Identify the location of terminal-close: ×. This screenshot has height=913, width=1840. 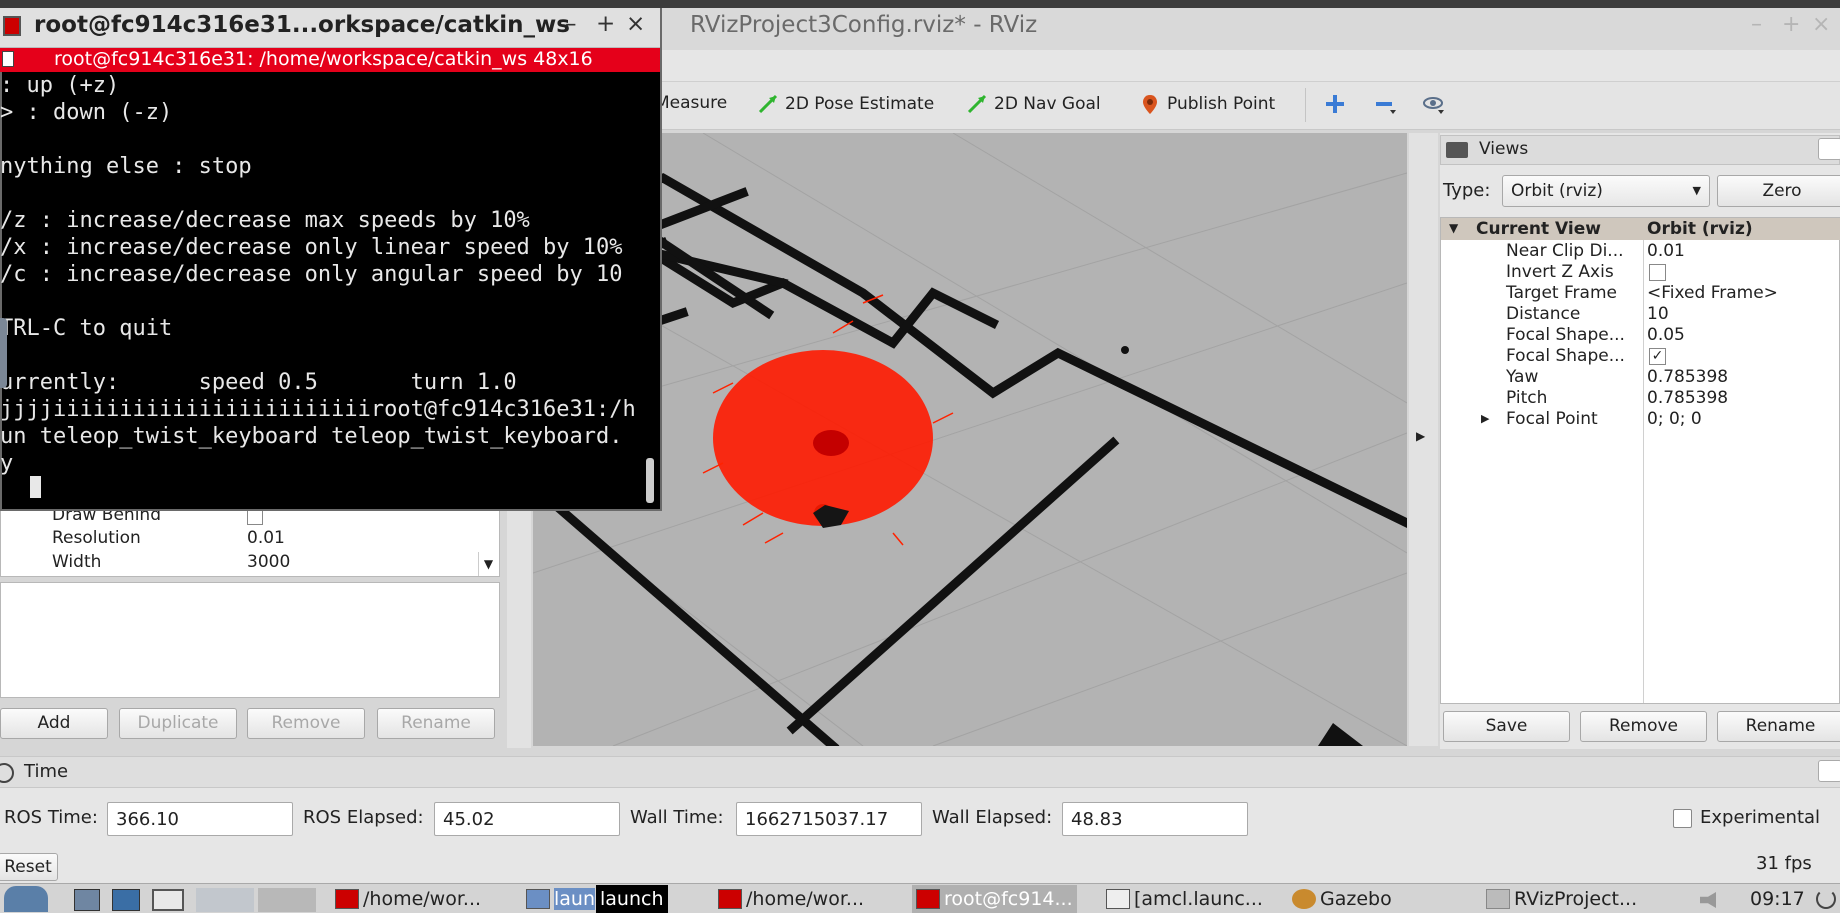
(635, 24).